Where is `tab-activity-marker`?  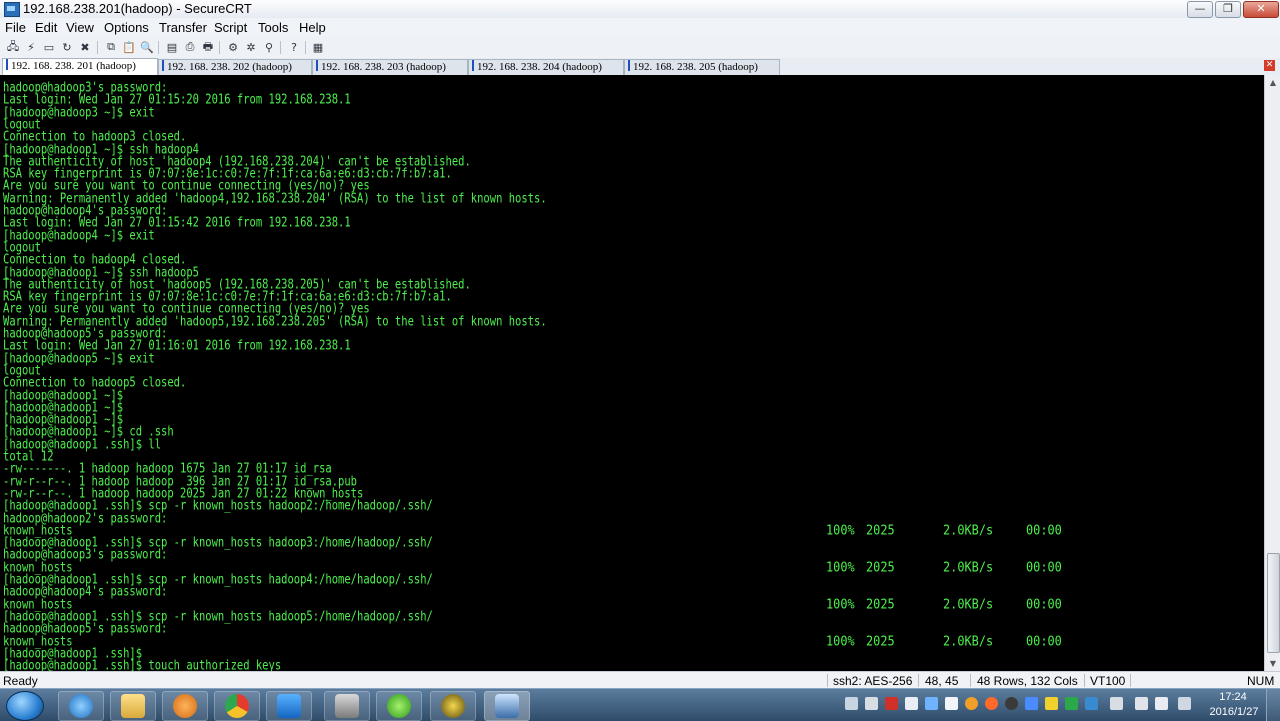 tab-activity-marker is located at coordinates (317, 65).